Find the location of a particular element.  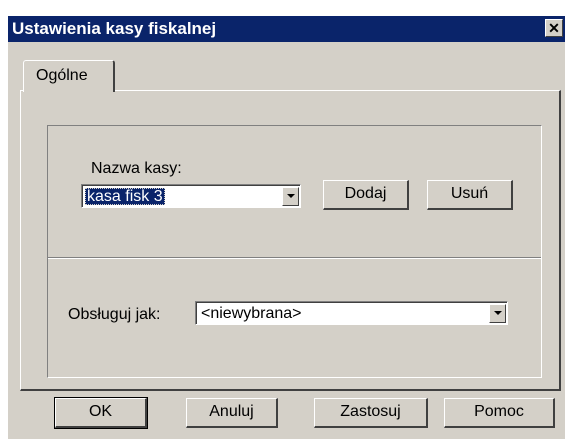

close-button: ✕ is located at coordinates (554, 28).